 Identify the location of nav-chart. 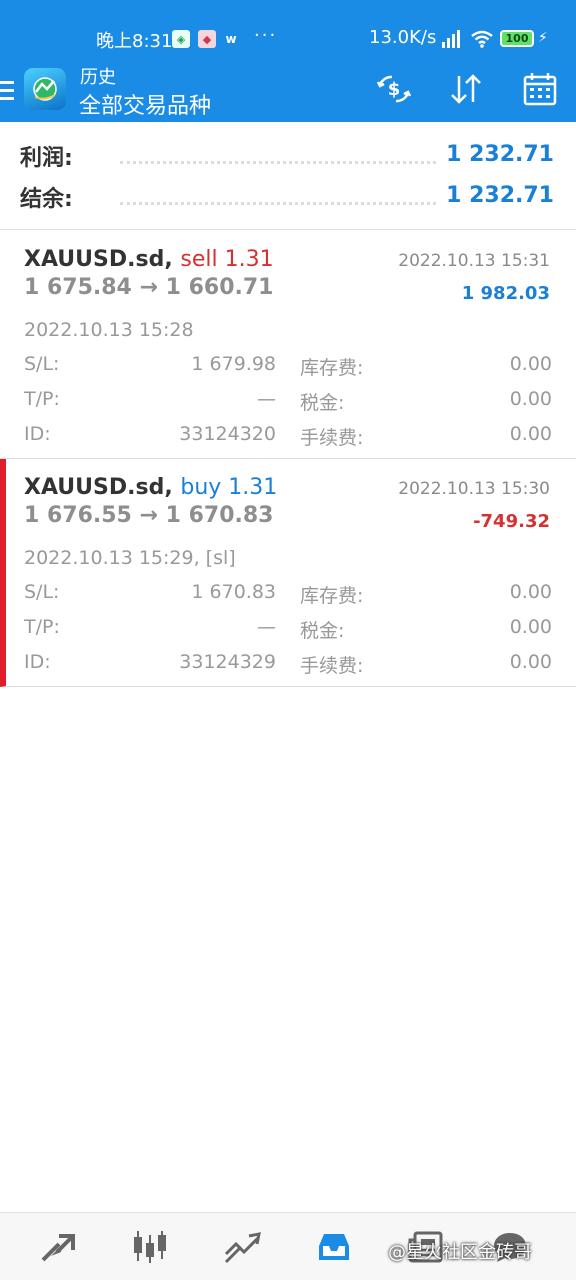
(150, 1247).